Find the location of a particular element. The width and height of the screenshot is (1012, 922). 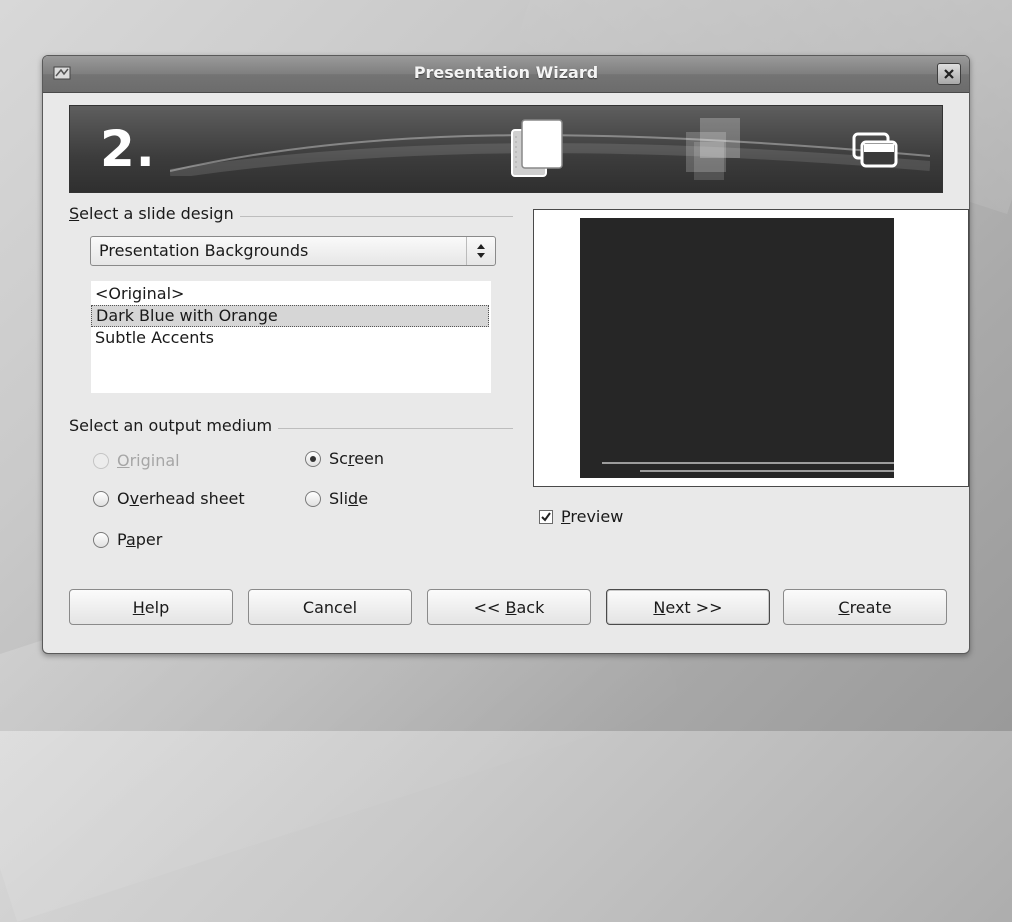

slide-preview-image is located at coordinates (737, 348).